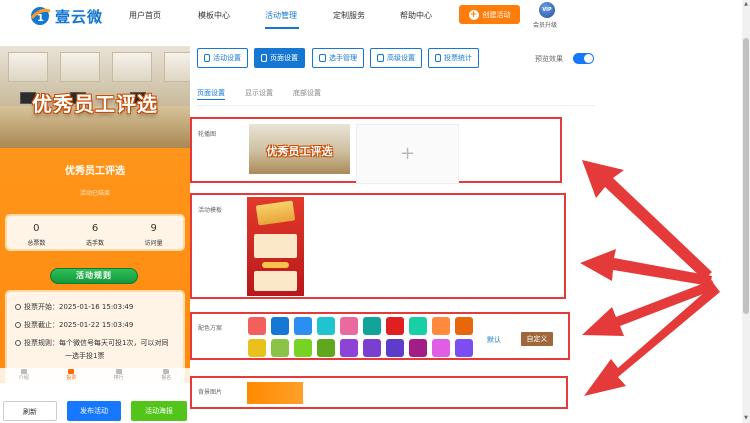 The image size is (750, 423). I want to click on carousel-section: 轮播图 优秀员工评选 +, so click(376, 150).